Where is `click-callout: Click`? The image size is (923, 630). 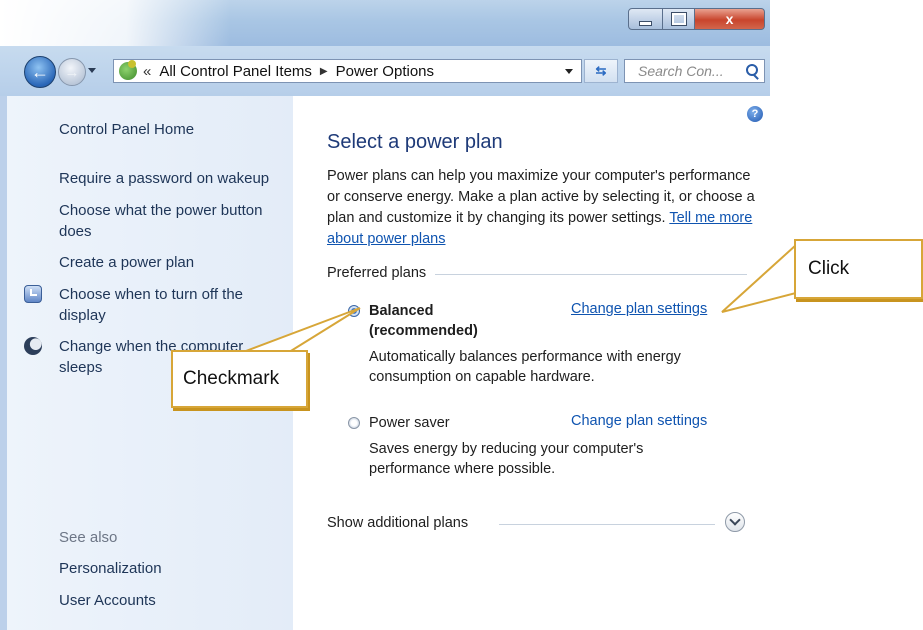 click-callout: Click is located at coordinates (858, 269).